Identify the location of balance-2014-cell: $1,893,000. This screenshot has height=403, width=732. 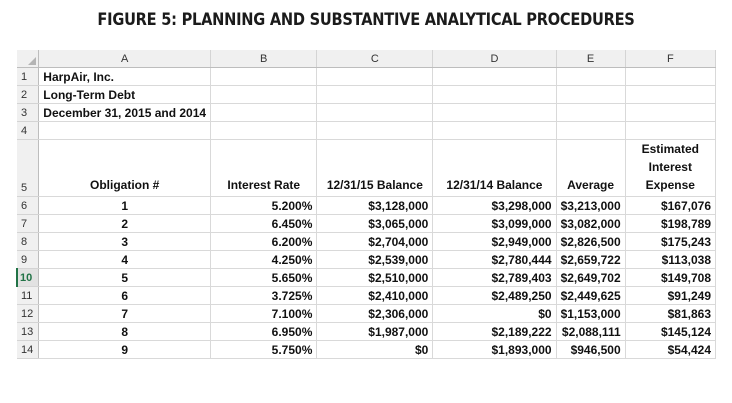
(494, 349).